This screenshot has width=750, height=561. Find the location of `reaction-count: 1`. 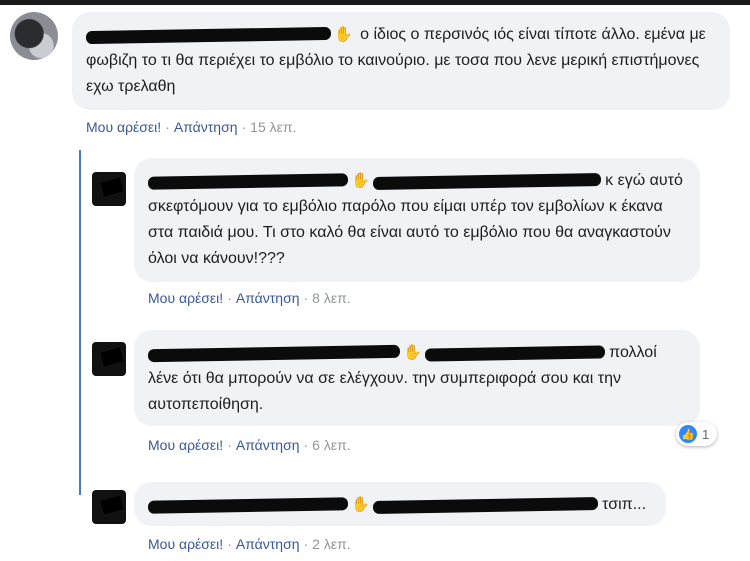

reaction-count: 1 is located at coordinates (706, 434).